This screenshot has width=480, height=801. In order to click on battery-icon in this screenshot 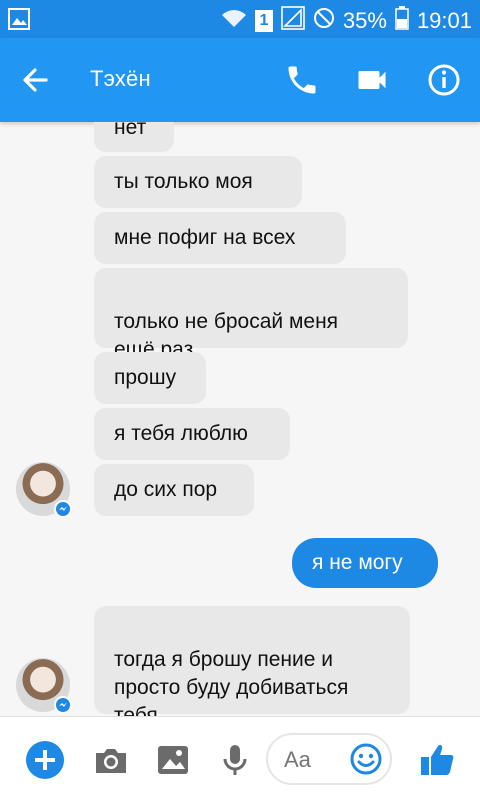, I will do `click(402, 20)`.